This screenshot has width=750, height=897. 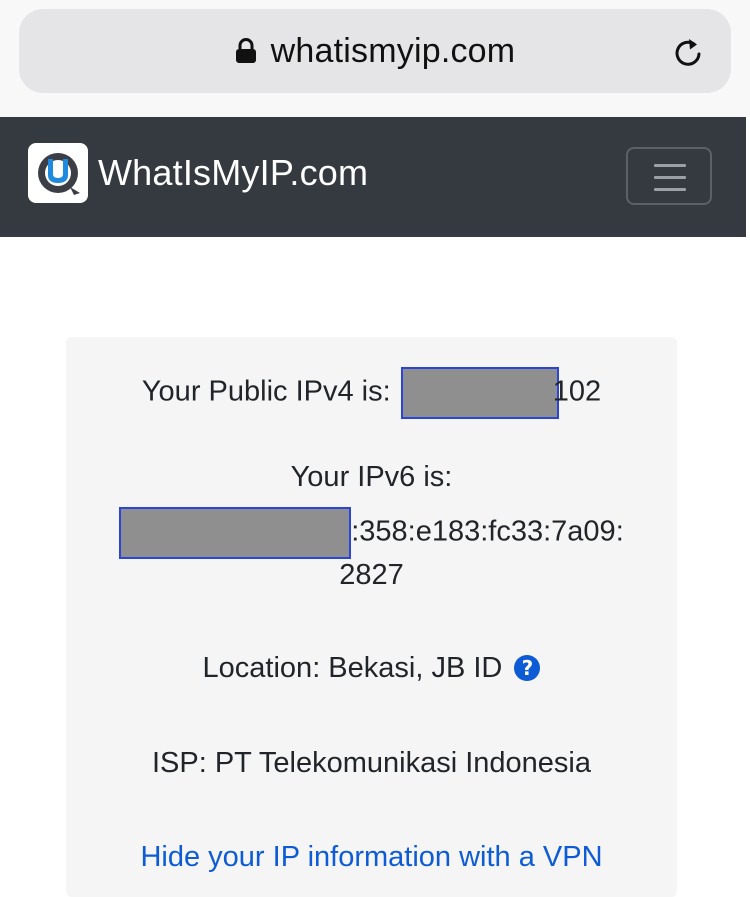 What do you see at coordinates (577, 391) in the screenshot?
I see `ipv4-suffix: 102` at bounding box center [577, 391].